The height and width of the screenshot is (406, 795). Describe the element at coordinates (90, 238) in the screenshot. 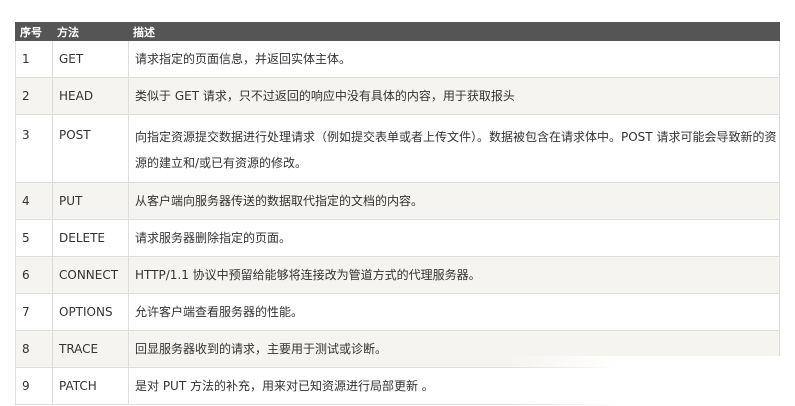

I see `row-method: DELETE` at that location.